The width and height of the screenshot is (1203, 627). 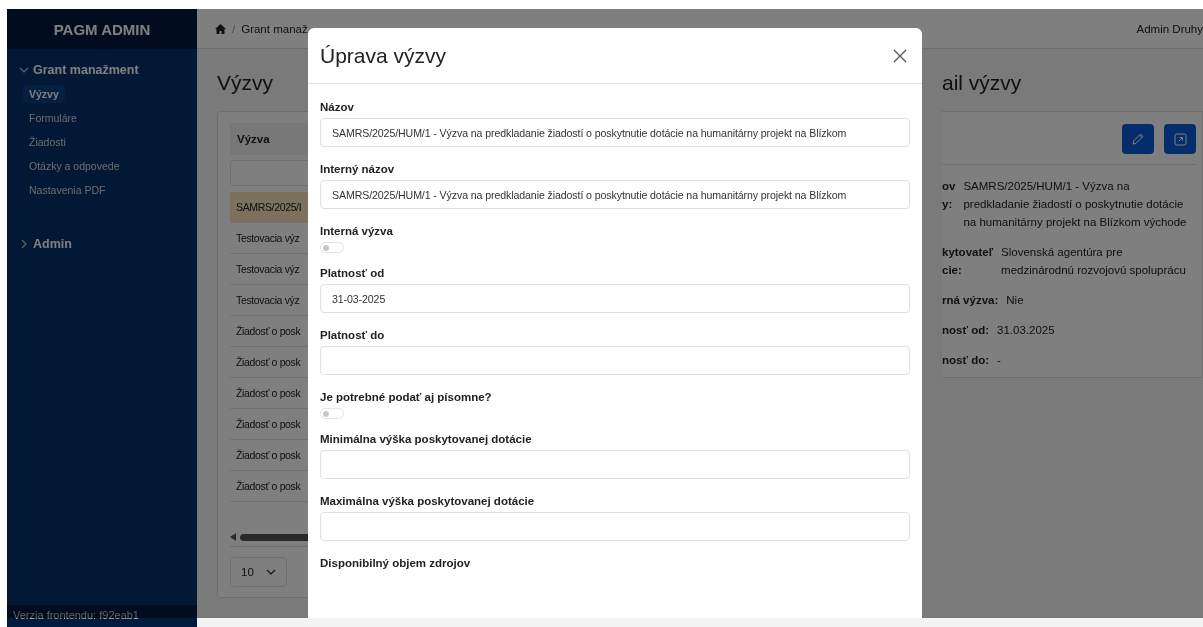 I want to click on home-icon, so click(x=220, y=28).